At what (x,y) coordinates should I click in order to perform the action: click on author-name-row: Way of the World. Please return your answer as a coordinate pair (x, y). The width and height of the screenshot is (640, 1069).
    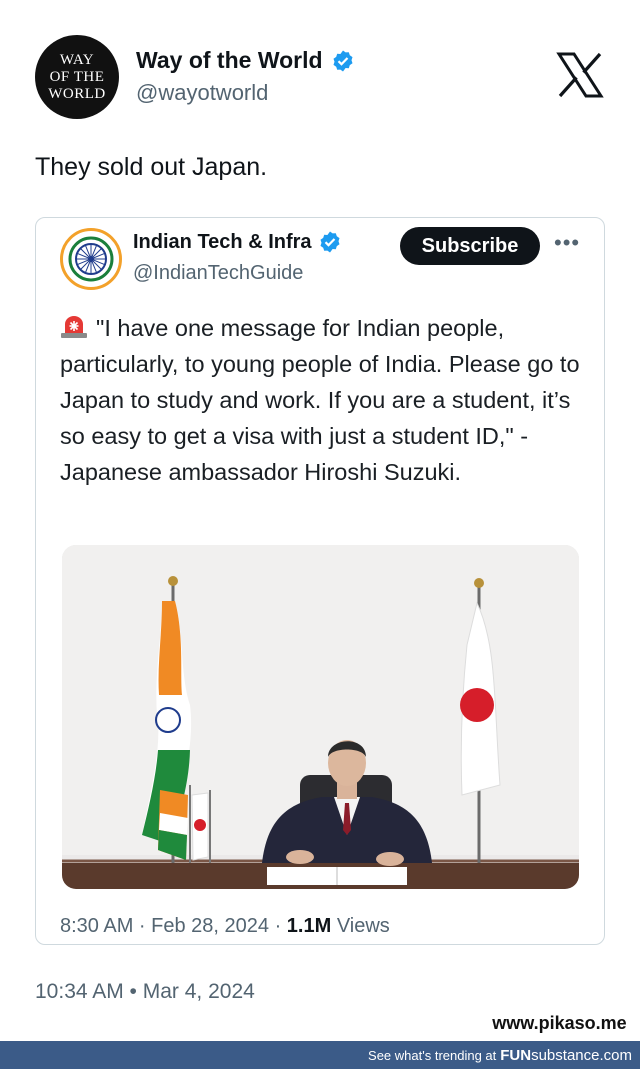
    Looking at the image, I should click on (245, 60).